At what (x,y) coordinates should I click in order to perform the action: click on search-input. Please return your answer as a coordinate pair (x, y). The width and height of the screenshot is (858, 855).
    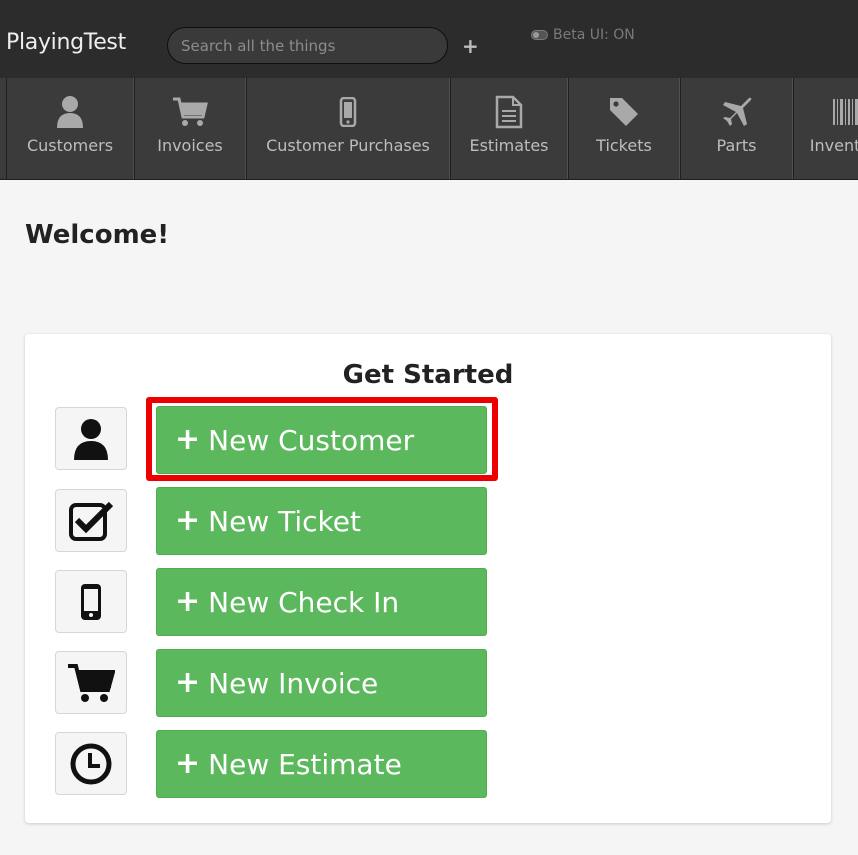
    Looking at the image, I should click on (307, 45).